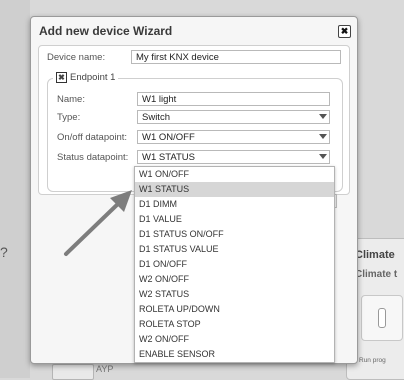  Describe the element at coordinates (106, 31) in the screenshot. I see `wizard-title: Add new device Wizard` at that location.